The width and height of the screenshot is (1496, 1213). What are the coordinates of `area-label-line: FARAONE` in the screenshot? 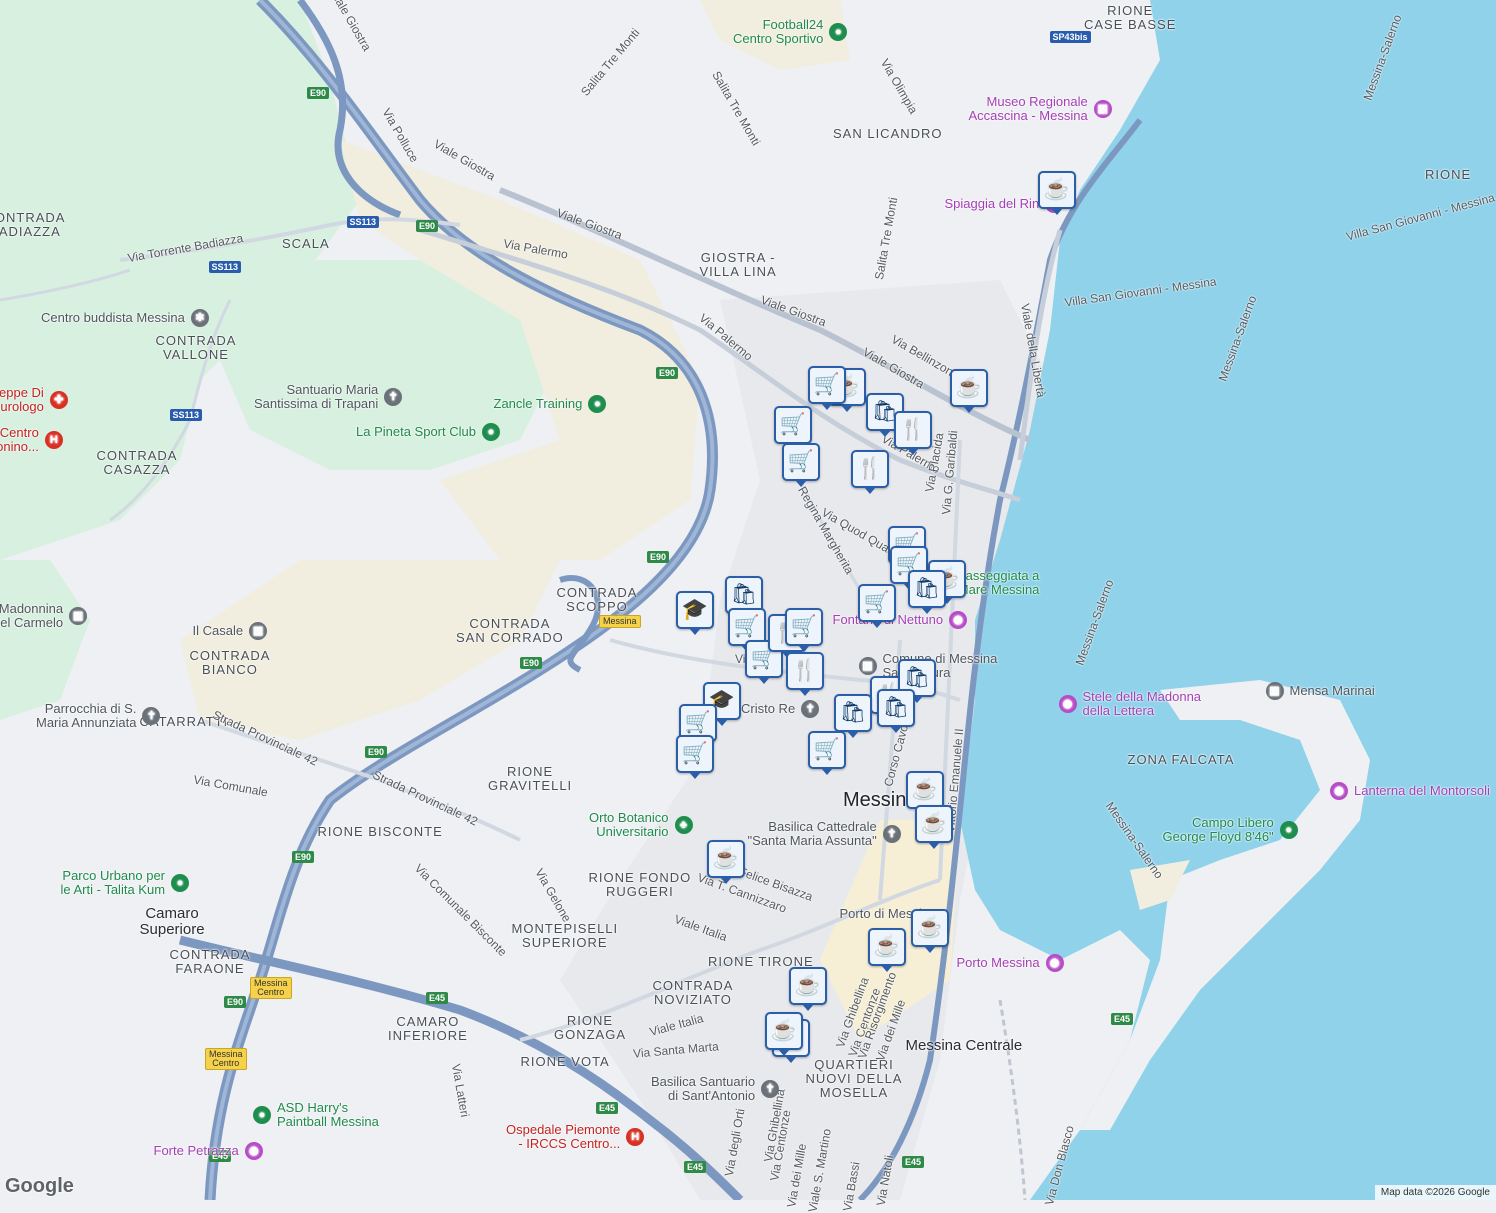 It's located at (210, 968).